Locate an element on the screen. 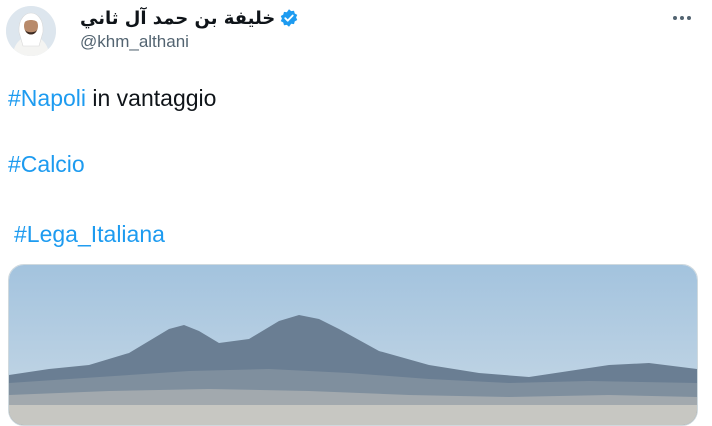  tweet-text: in vantaggio is located at coordinates (151, 98).